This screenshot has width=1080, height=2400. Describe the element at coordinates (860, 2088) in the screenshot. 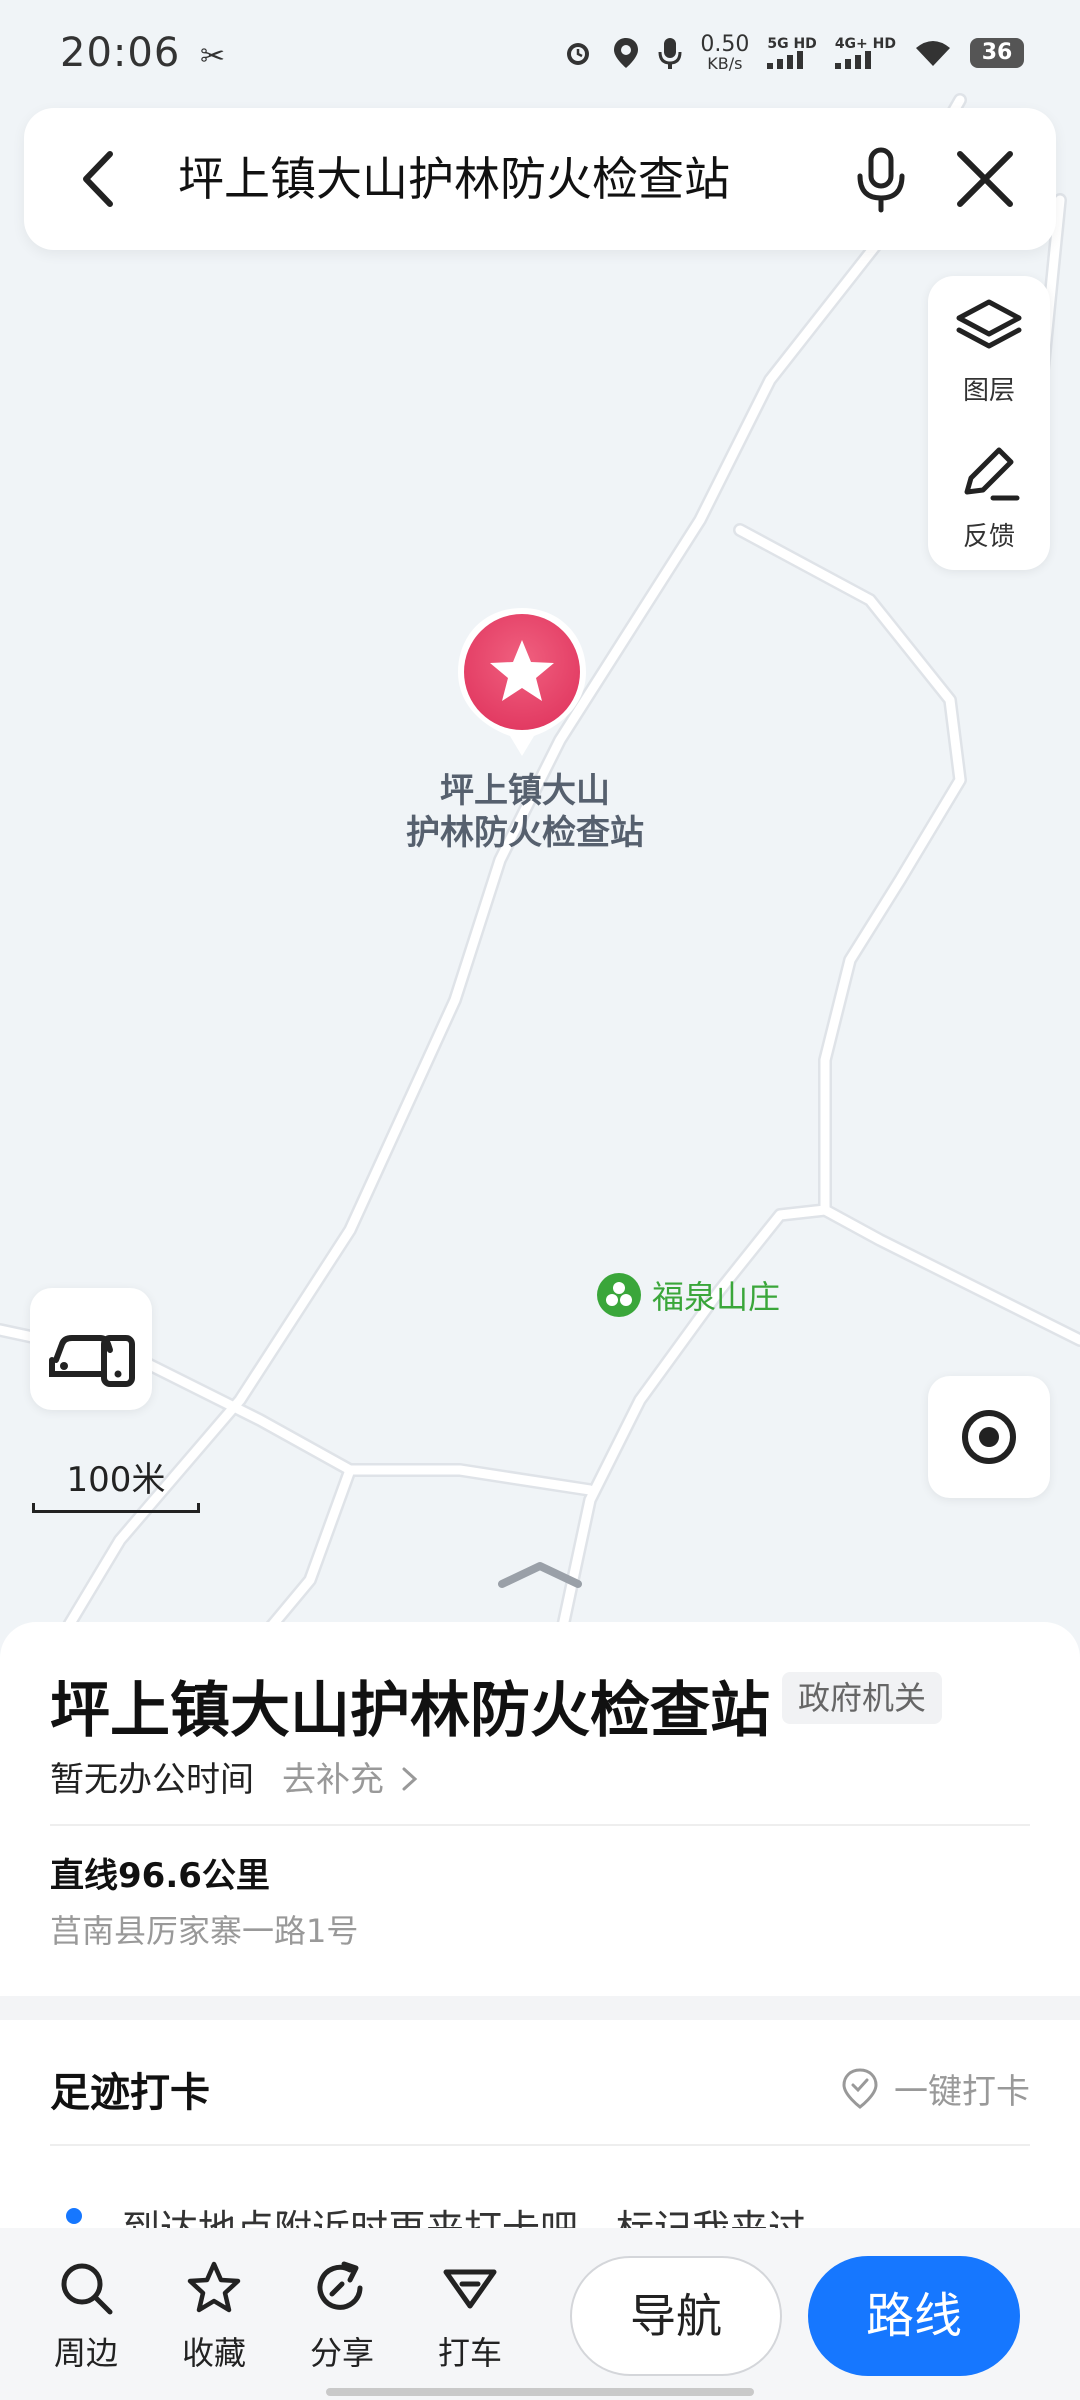

I see `checkin-pin-icon` at that location.